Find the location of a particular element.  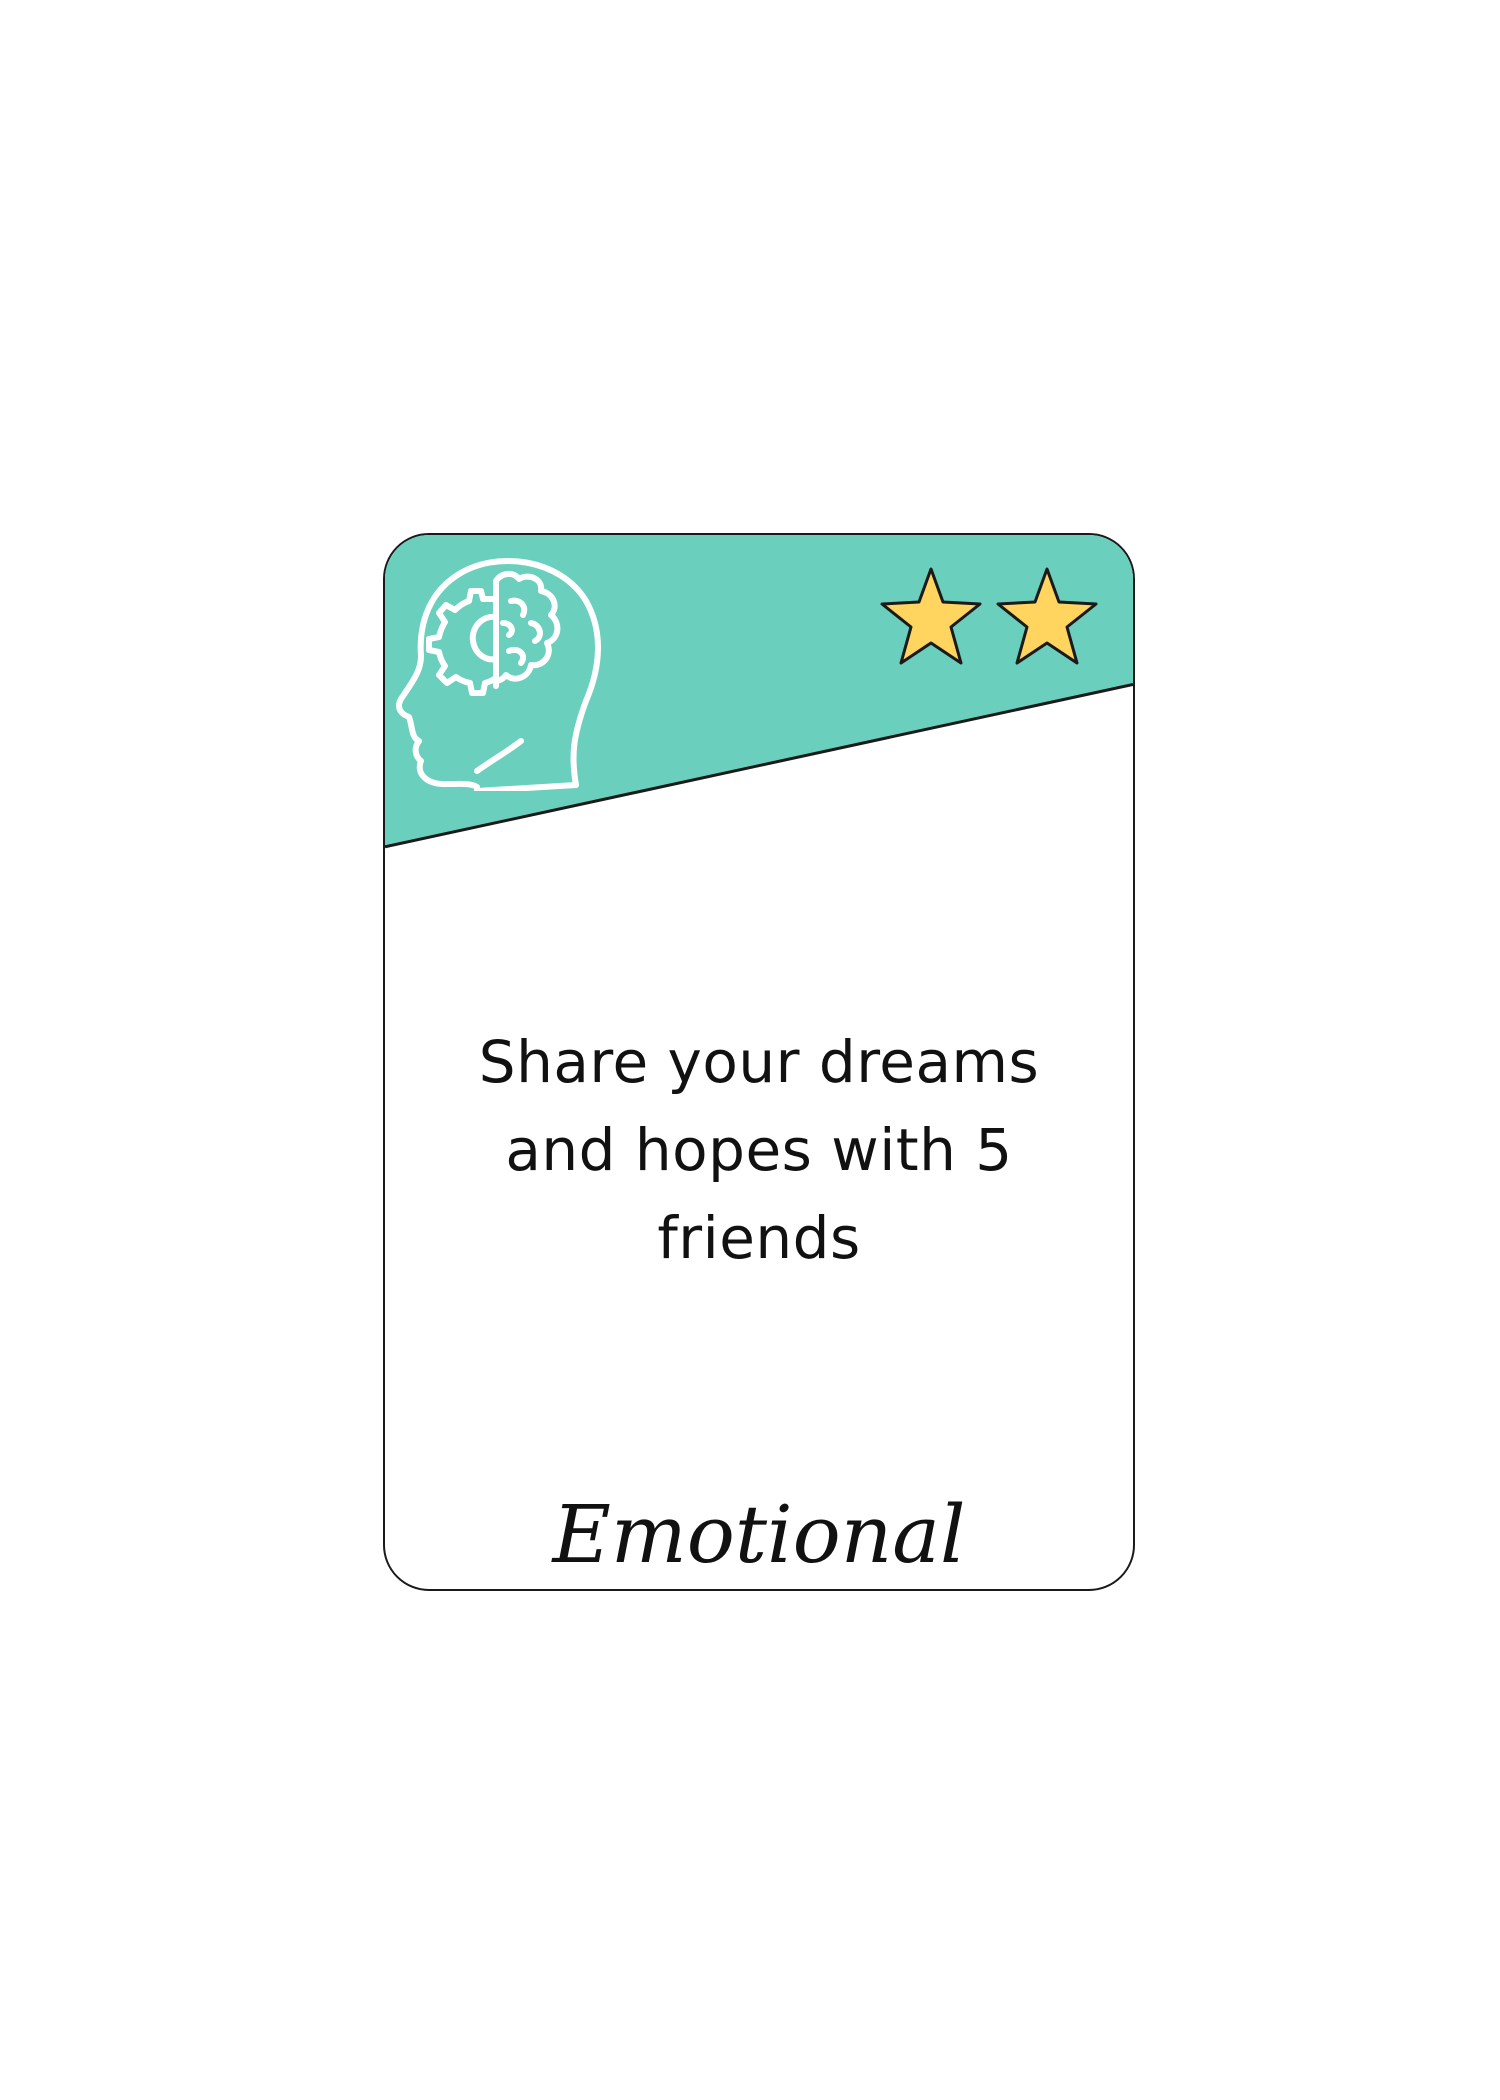

difficulty-rating is located at coordinates (989, 616).